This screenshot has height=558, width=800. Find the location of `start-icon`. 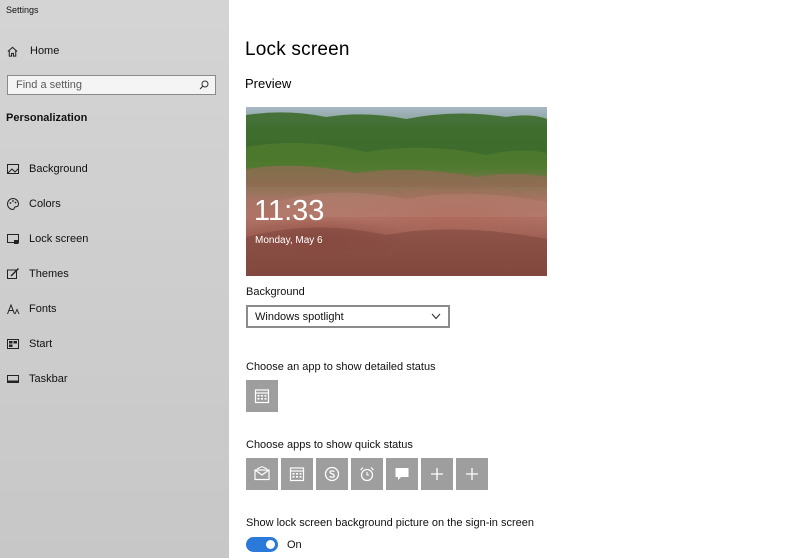

start-icon is located at coordinates (13, 343).